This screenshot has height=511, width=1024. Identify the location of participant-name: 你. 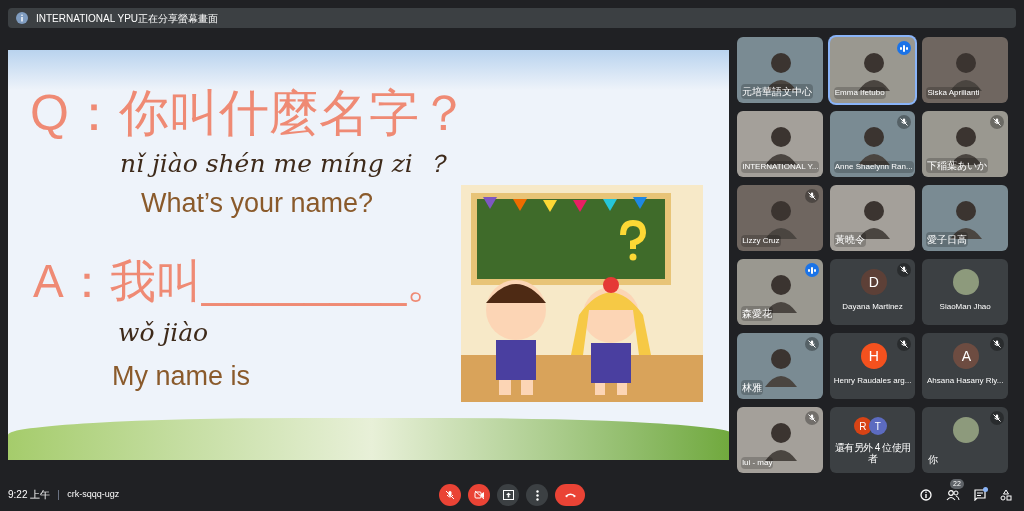
(933, 460).